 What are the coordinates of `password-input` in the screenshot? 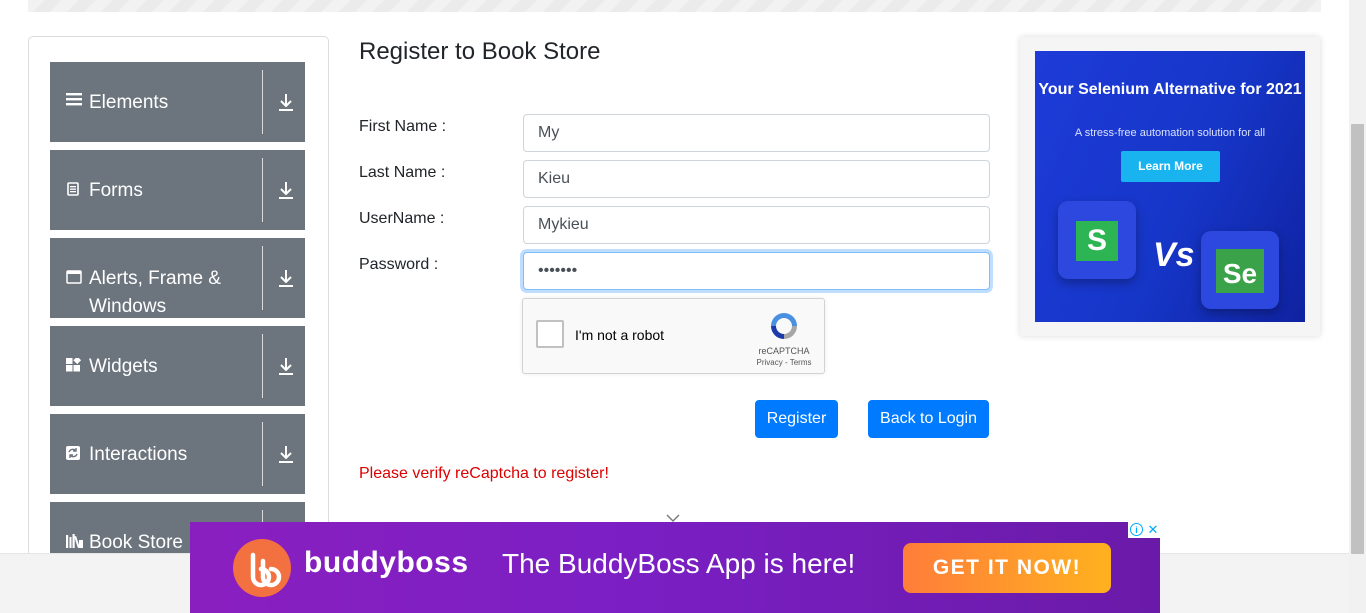 It's located at (756, 271).